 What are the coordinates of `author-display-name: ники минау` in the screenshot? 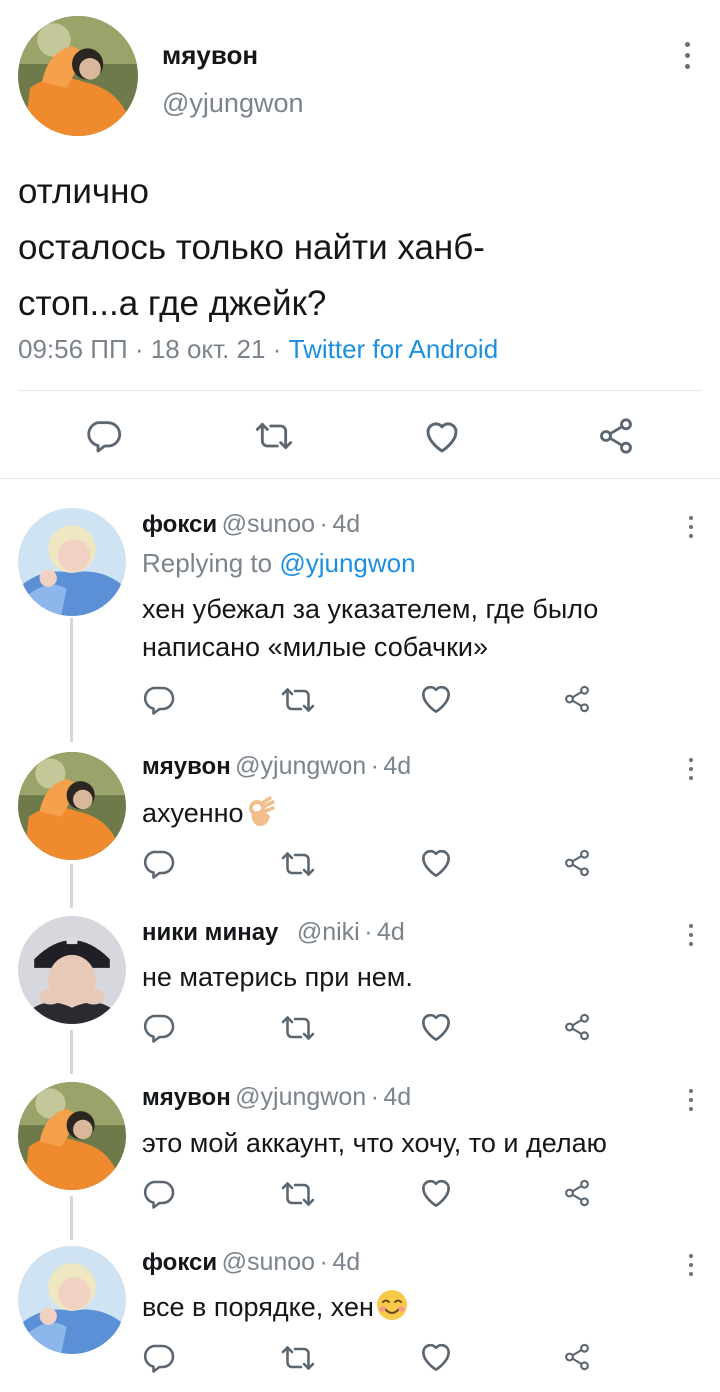 It's located at (210, 932).